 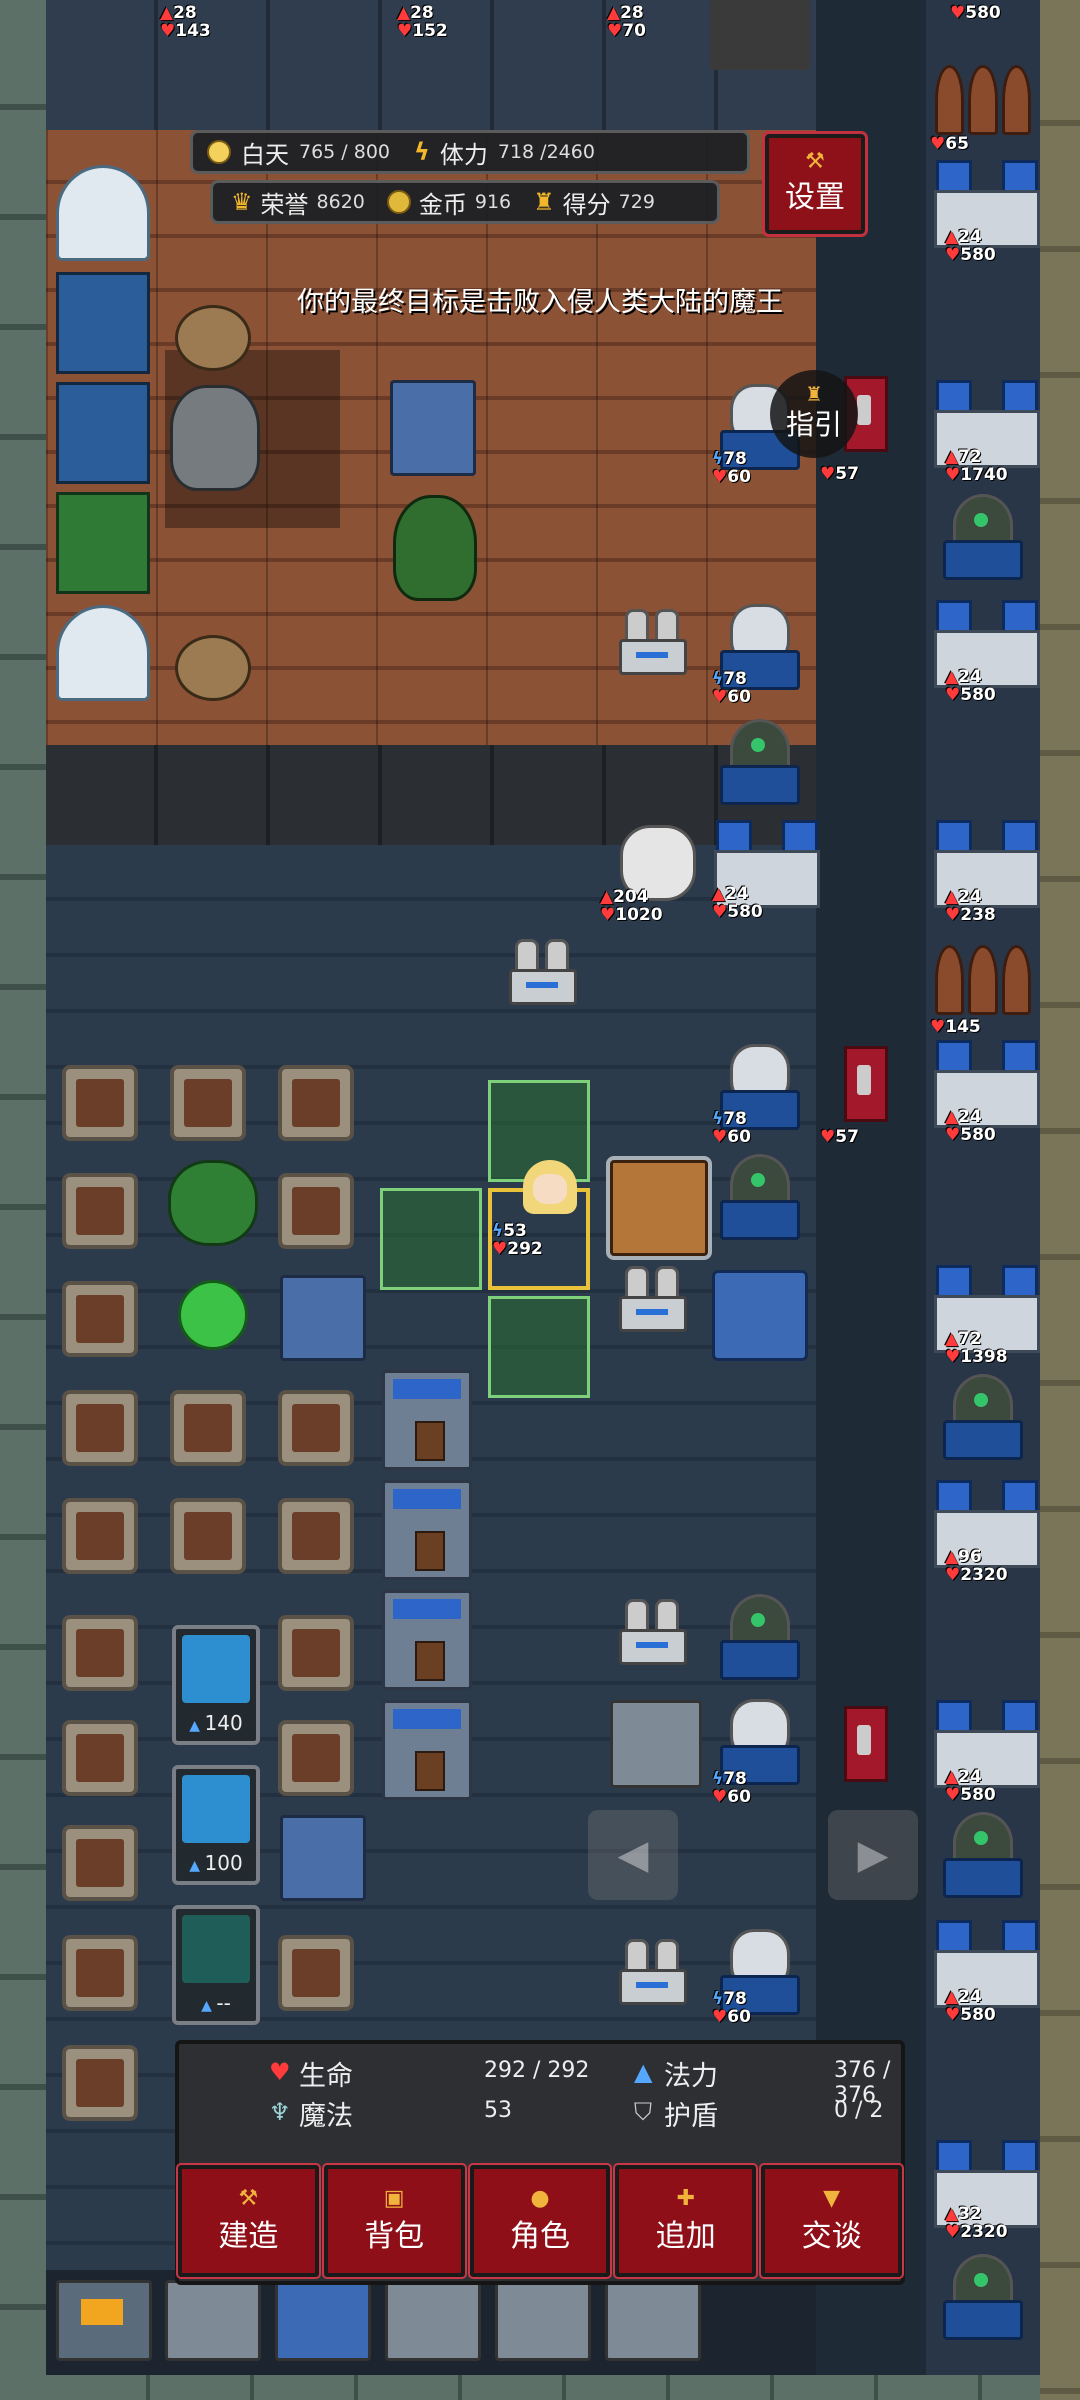 I want to click on pump-machine, so click(x=653, y=2320).